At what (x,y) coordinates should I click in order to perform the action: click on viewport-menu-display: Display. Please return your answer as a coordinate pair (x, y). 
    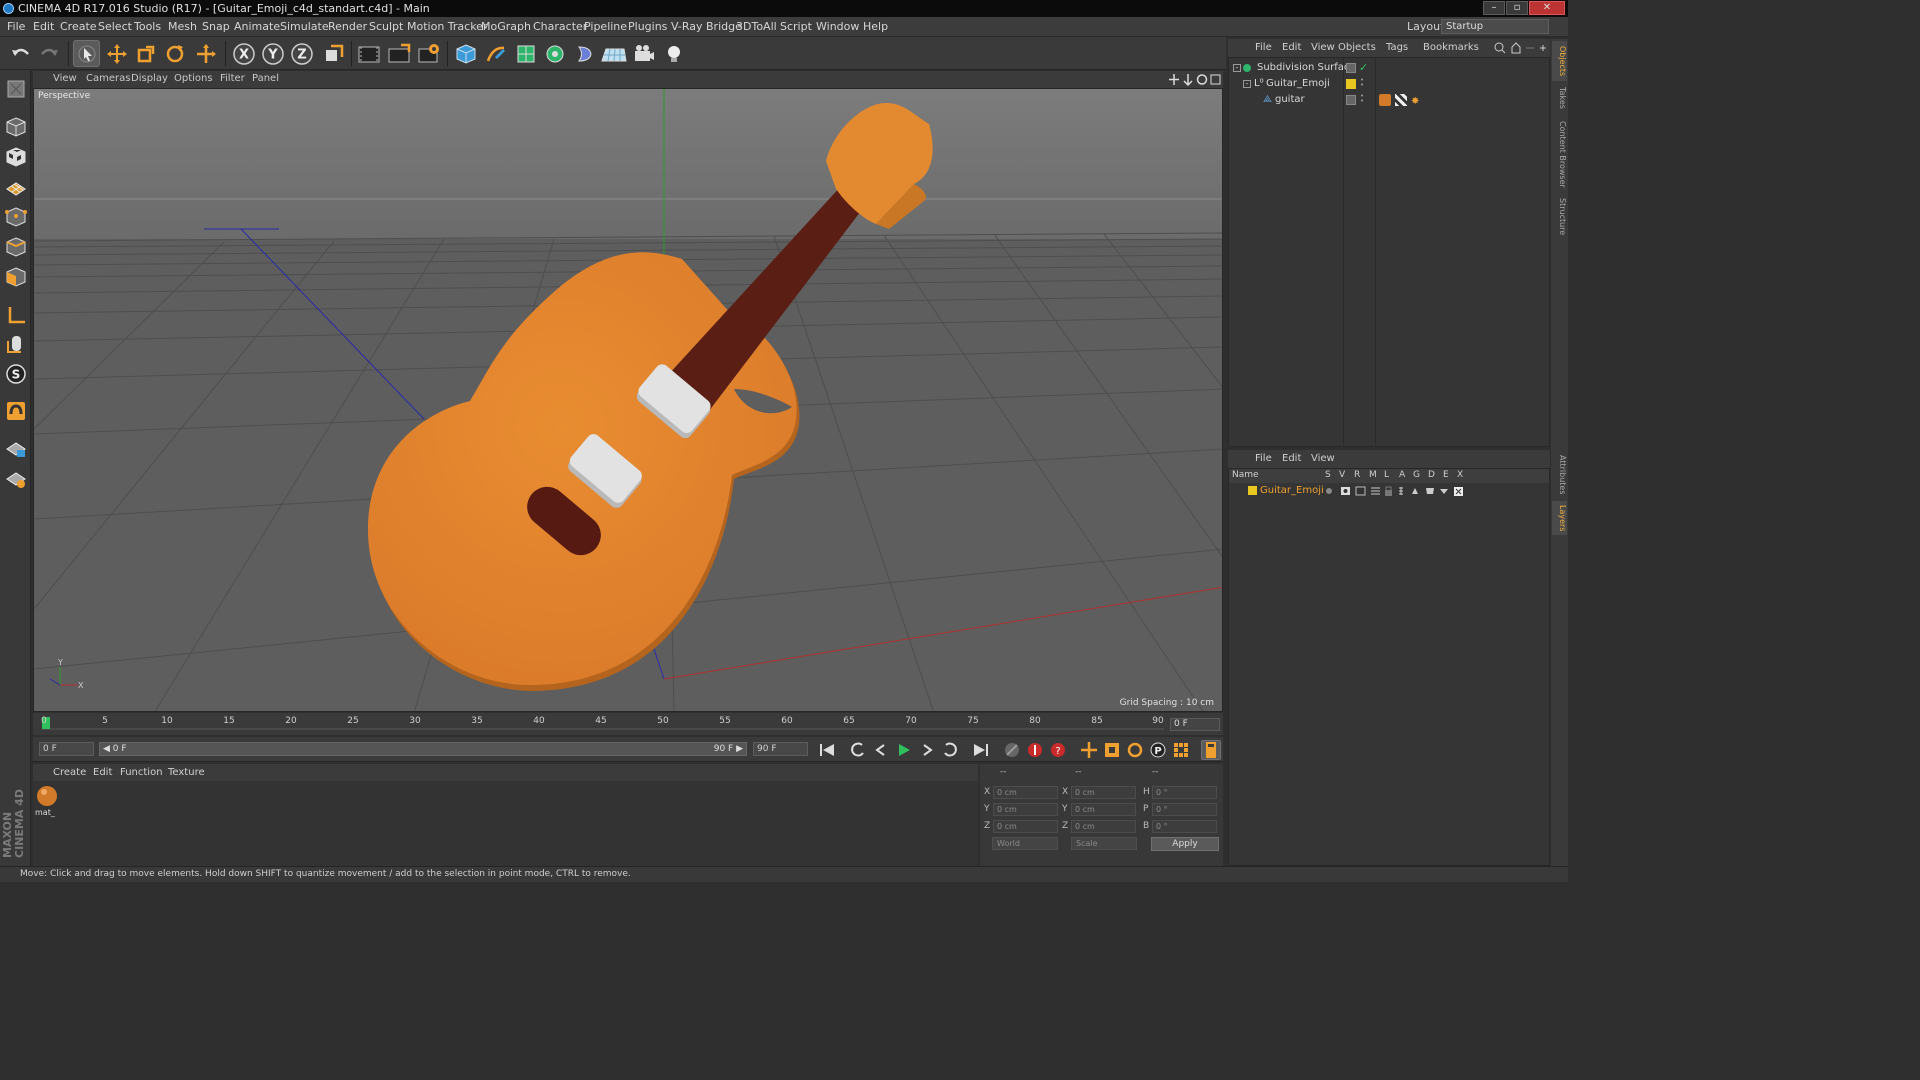
    Looking at the image, I should click on (149, 78).